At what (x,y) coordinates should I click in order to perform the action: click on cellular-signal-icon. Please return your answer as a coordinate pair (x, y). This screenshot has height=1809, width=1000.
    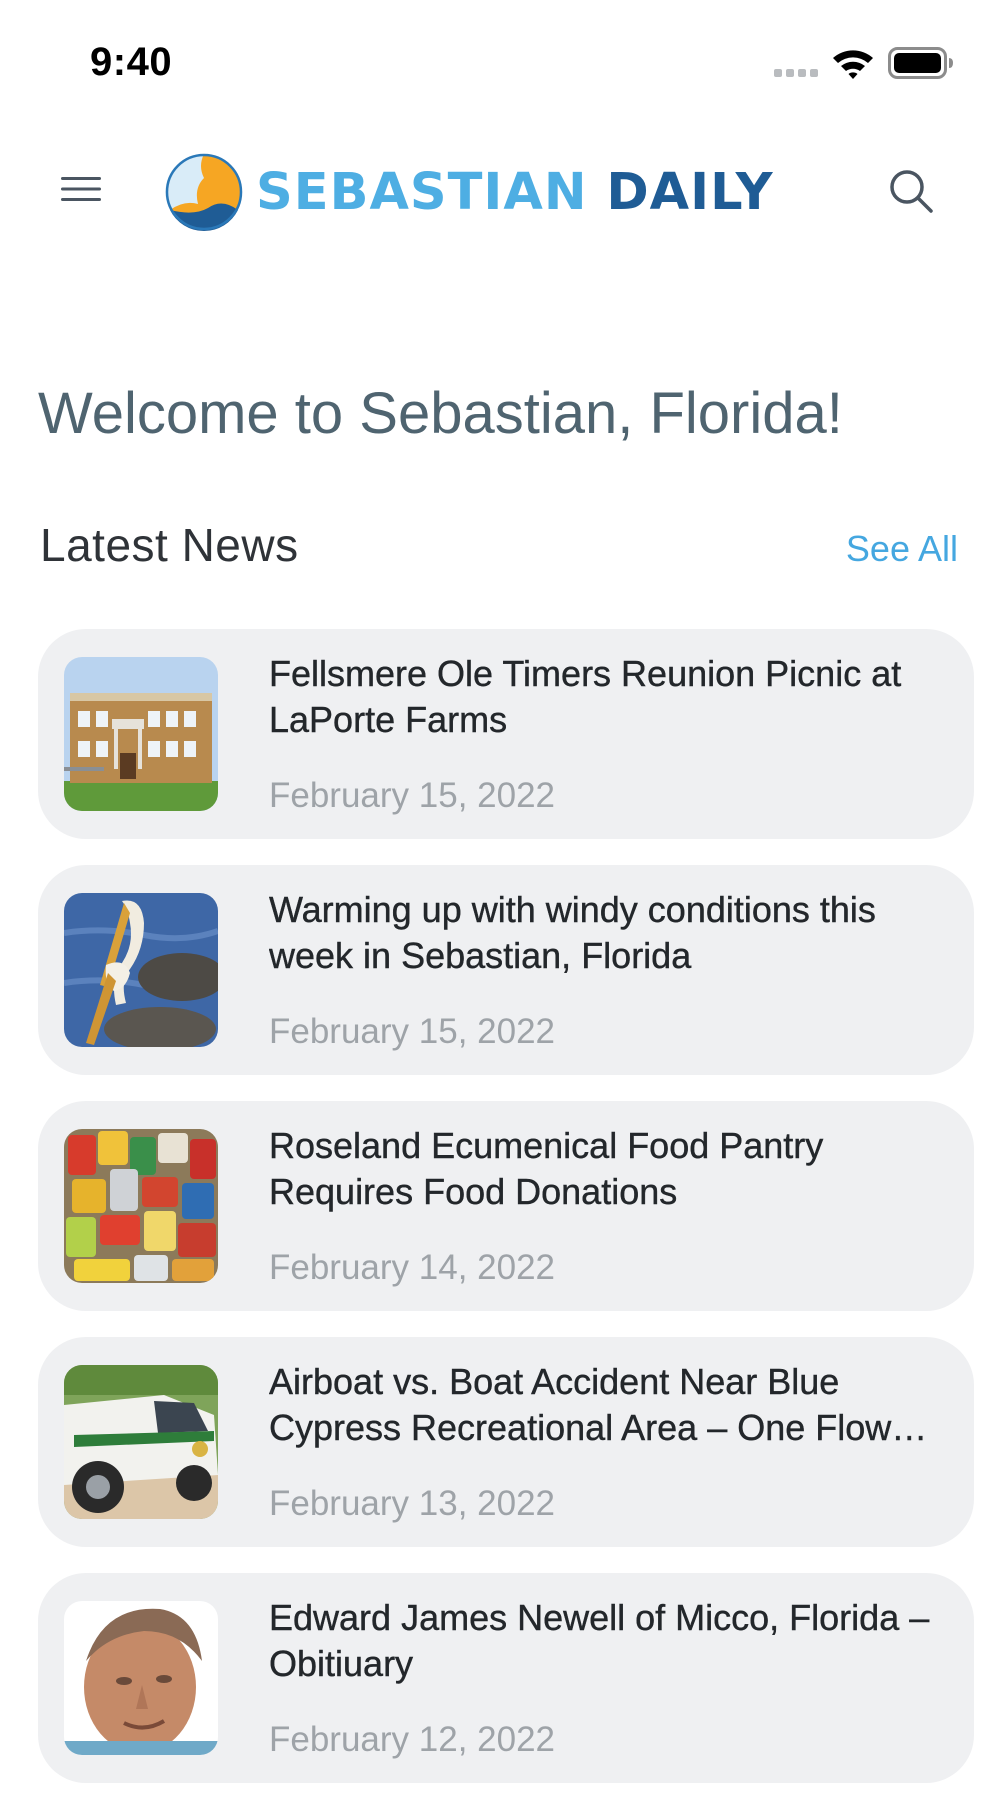
    Looking at the image, I should click on (796, 73).